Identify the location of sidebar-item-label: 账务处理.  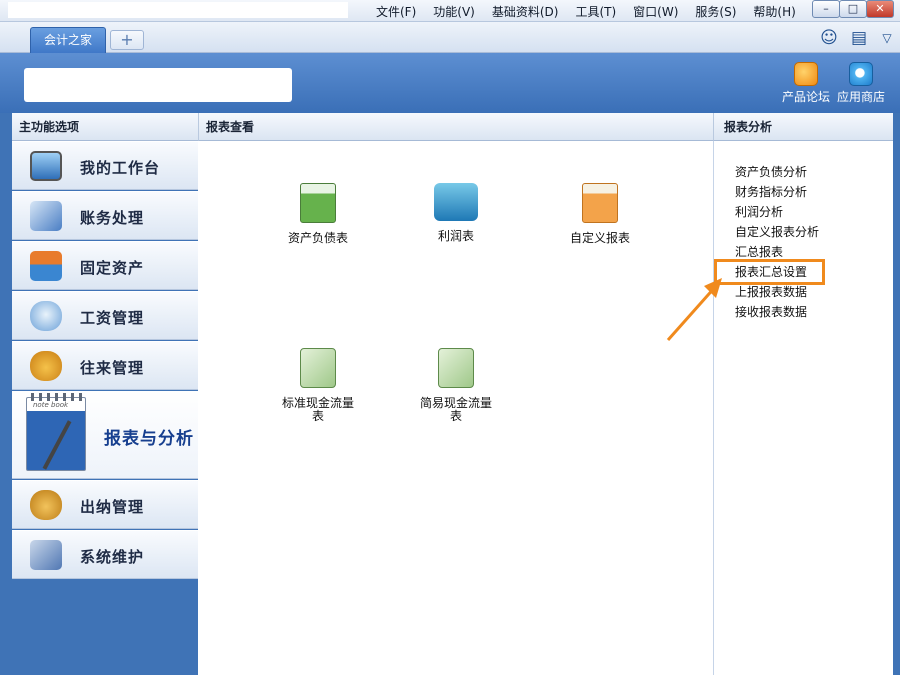
(112, 218).